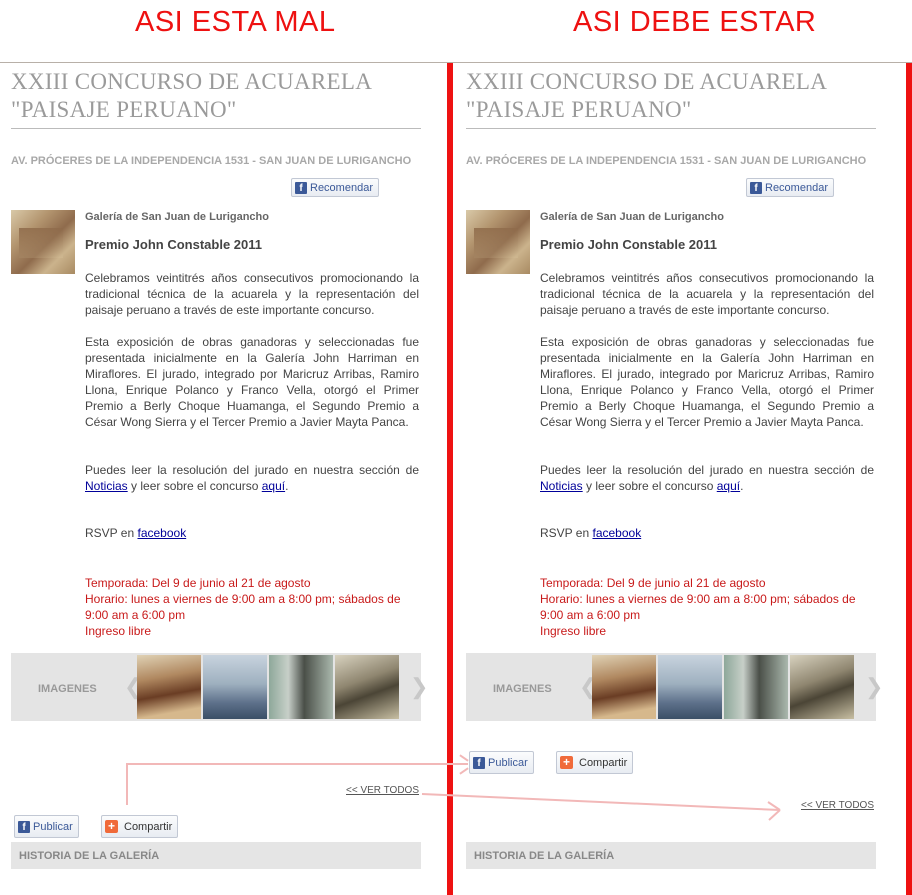  Describe the element at coordinates (695, 22) in the screenshot. I see `right-heading: ASI DEBE ESTAR` at that location.